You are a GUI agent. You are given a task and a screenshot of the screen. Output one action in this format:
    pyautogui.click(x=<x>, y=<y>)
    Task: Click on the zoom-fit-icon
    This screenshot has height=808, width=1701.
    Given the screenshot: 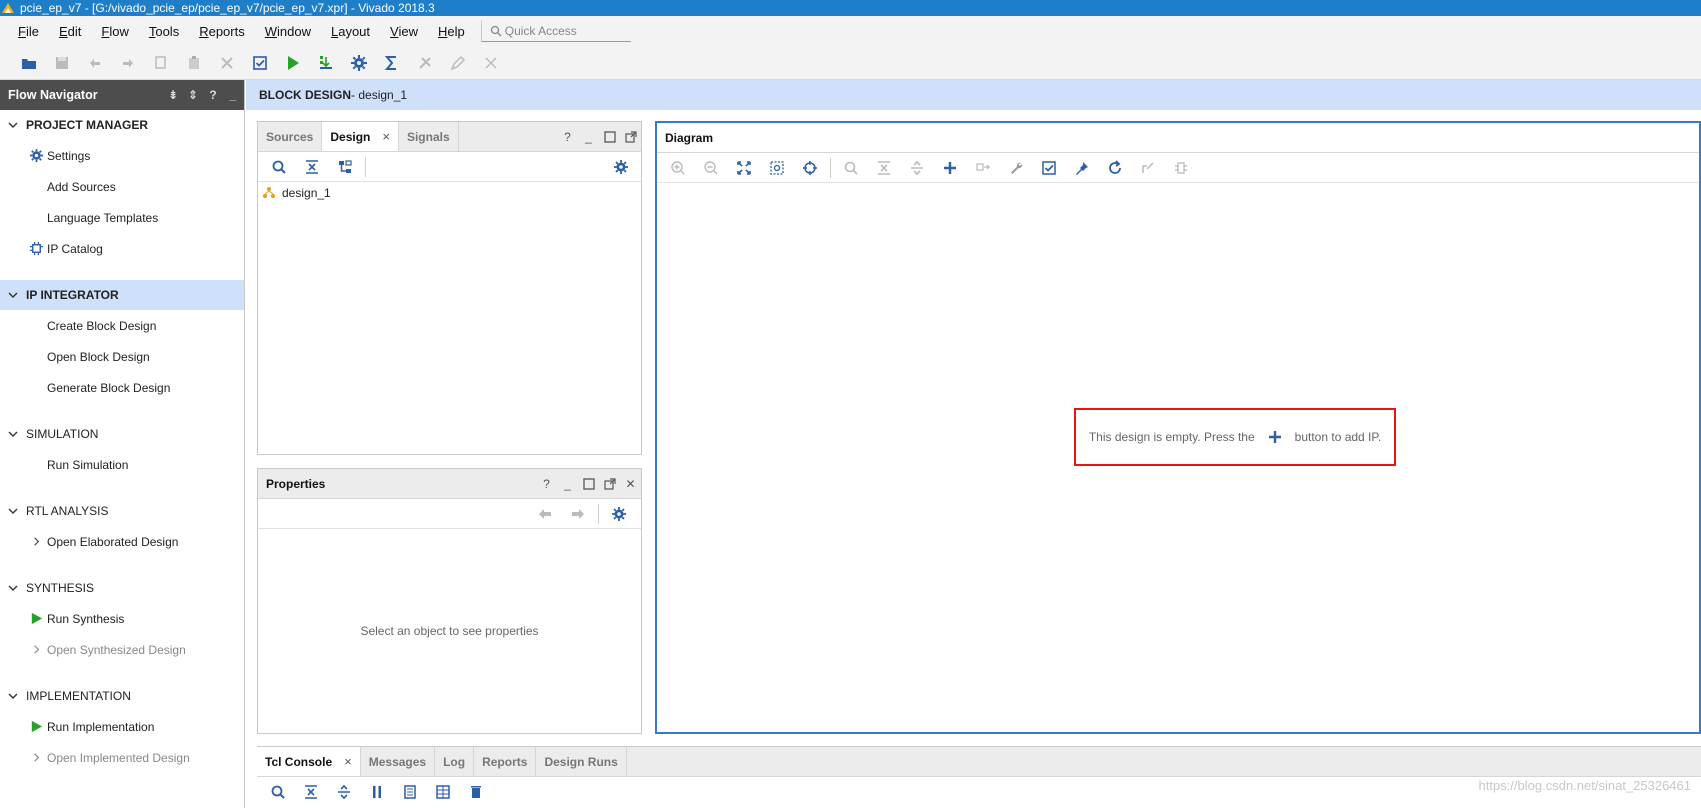 What is the action you would take?
    pyautogui.click(x=744, y=168)
    